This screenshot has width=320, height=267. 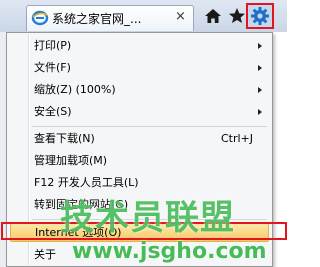 What do you see at coordinates (75, 89) in the screenshot?
I see `menu-item-label: 缩放(Z) (100%)` at bounding box center [75, 89].